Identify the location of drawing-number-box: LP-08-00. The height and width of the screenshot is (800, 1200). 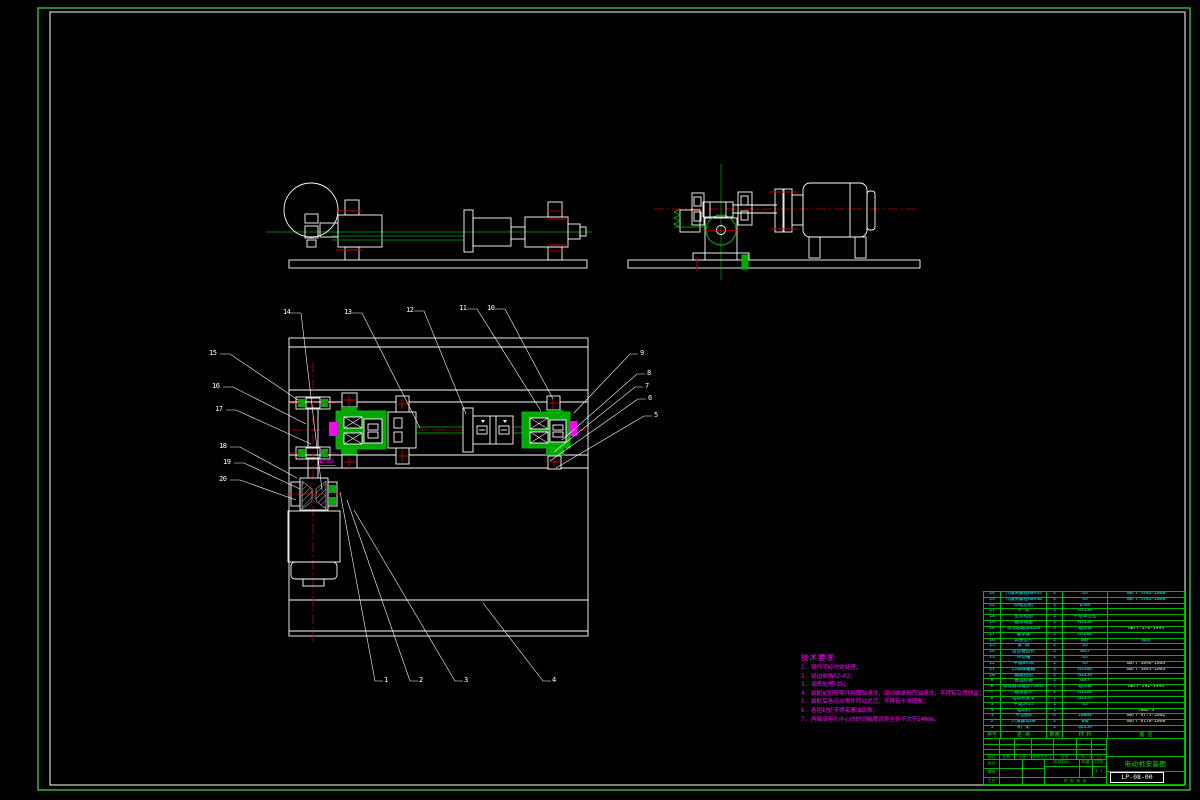
(1137, 777).